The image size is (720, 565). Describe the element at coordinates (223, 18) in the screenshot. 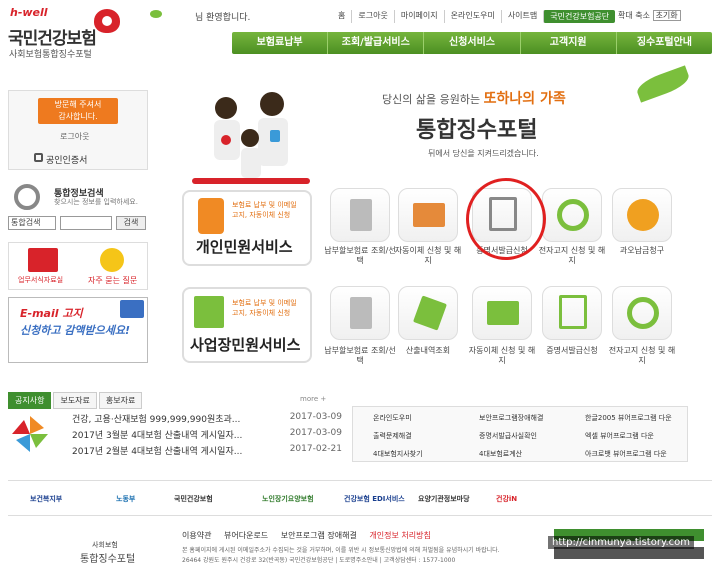

I see `greeting-text: 님 환영합니다.` at that location.